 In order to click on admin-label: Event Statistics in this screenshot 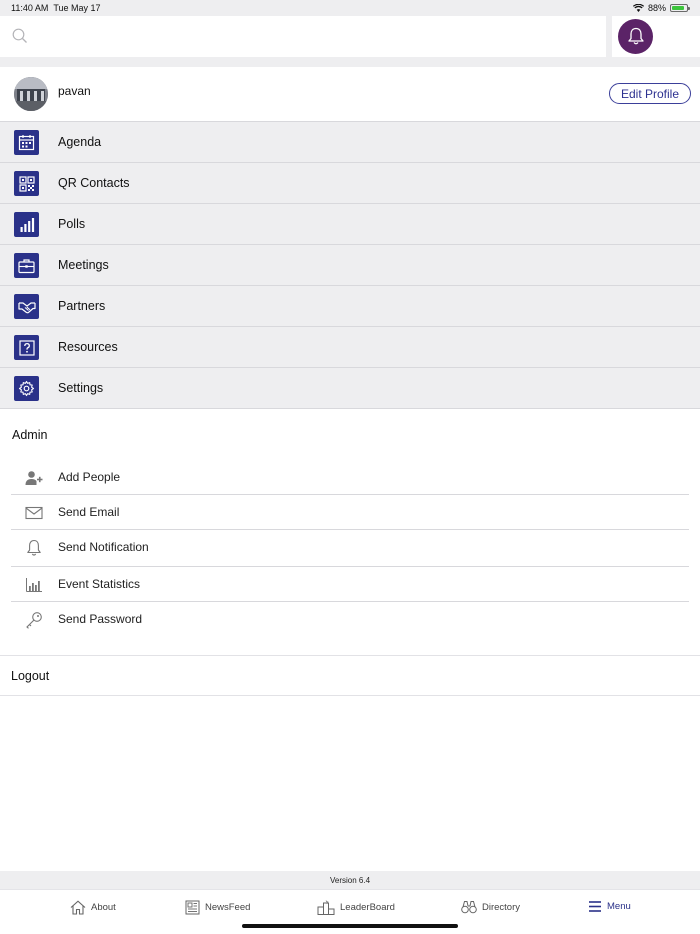, I will do `click(99, 584)`.